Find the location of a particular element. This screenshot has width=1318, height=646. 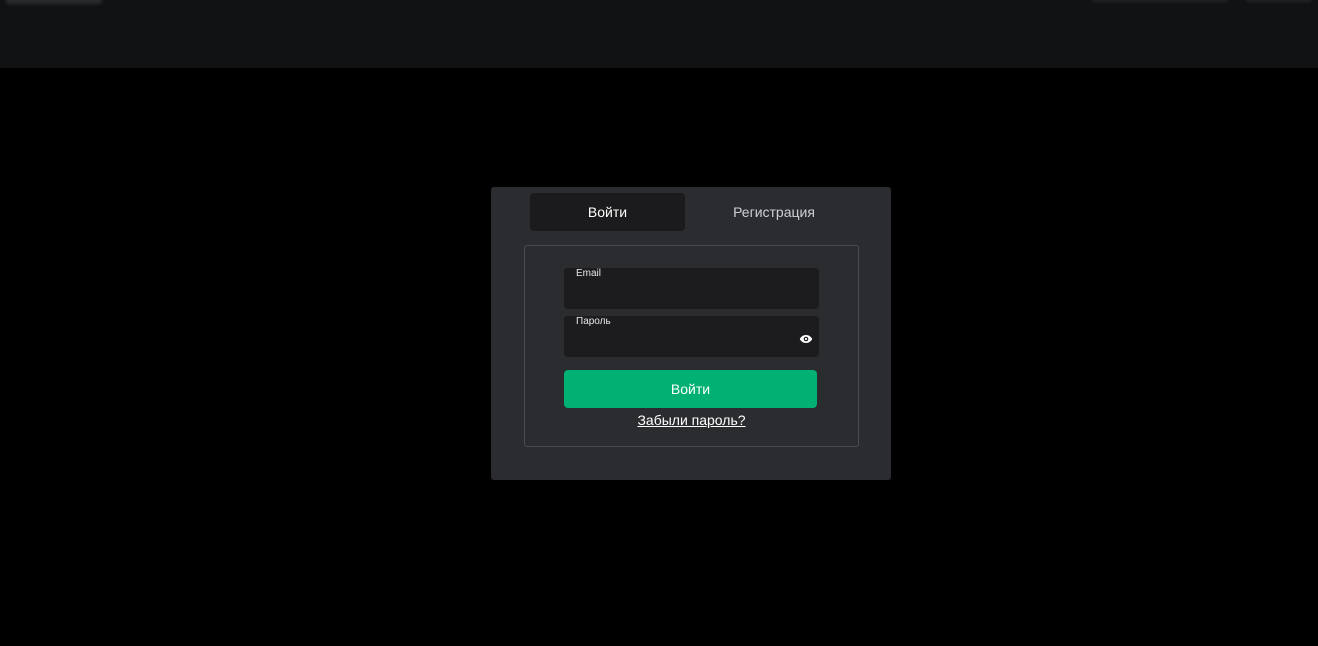

header-logo is located at coordinates (54, 2).